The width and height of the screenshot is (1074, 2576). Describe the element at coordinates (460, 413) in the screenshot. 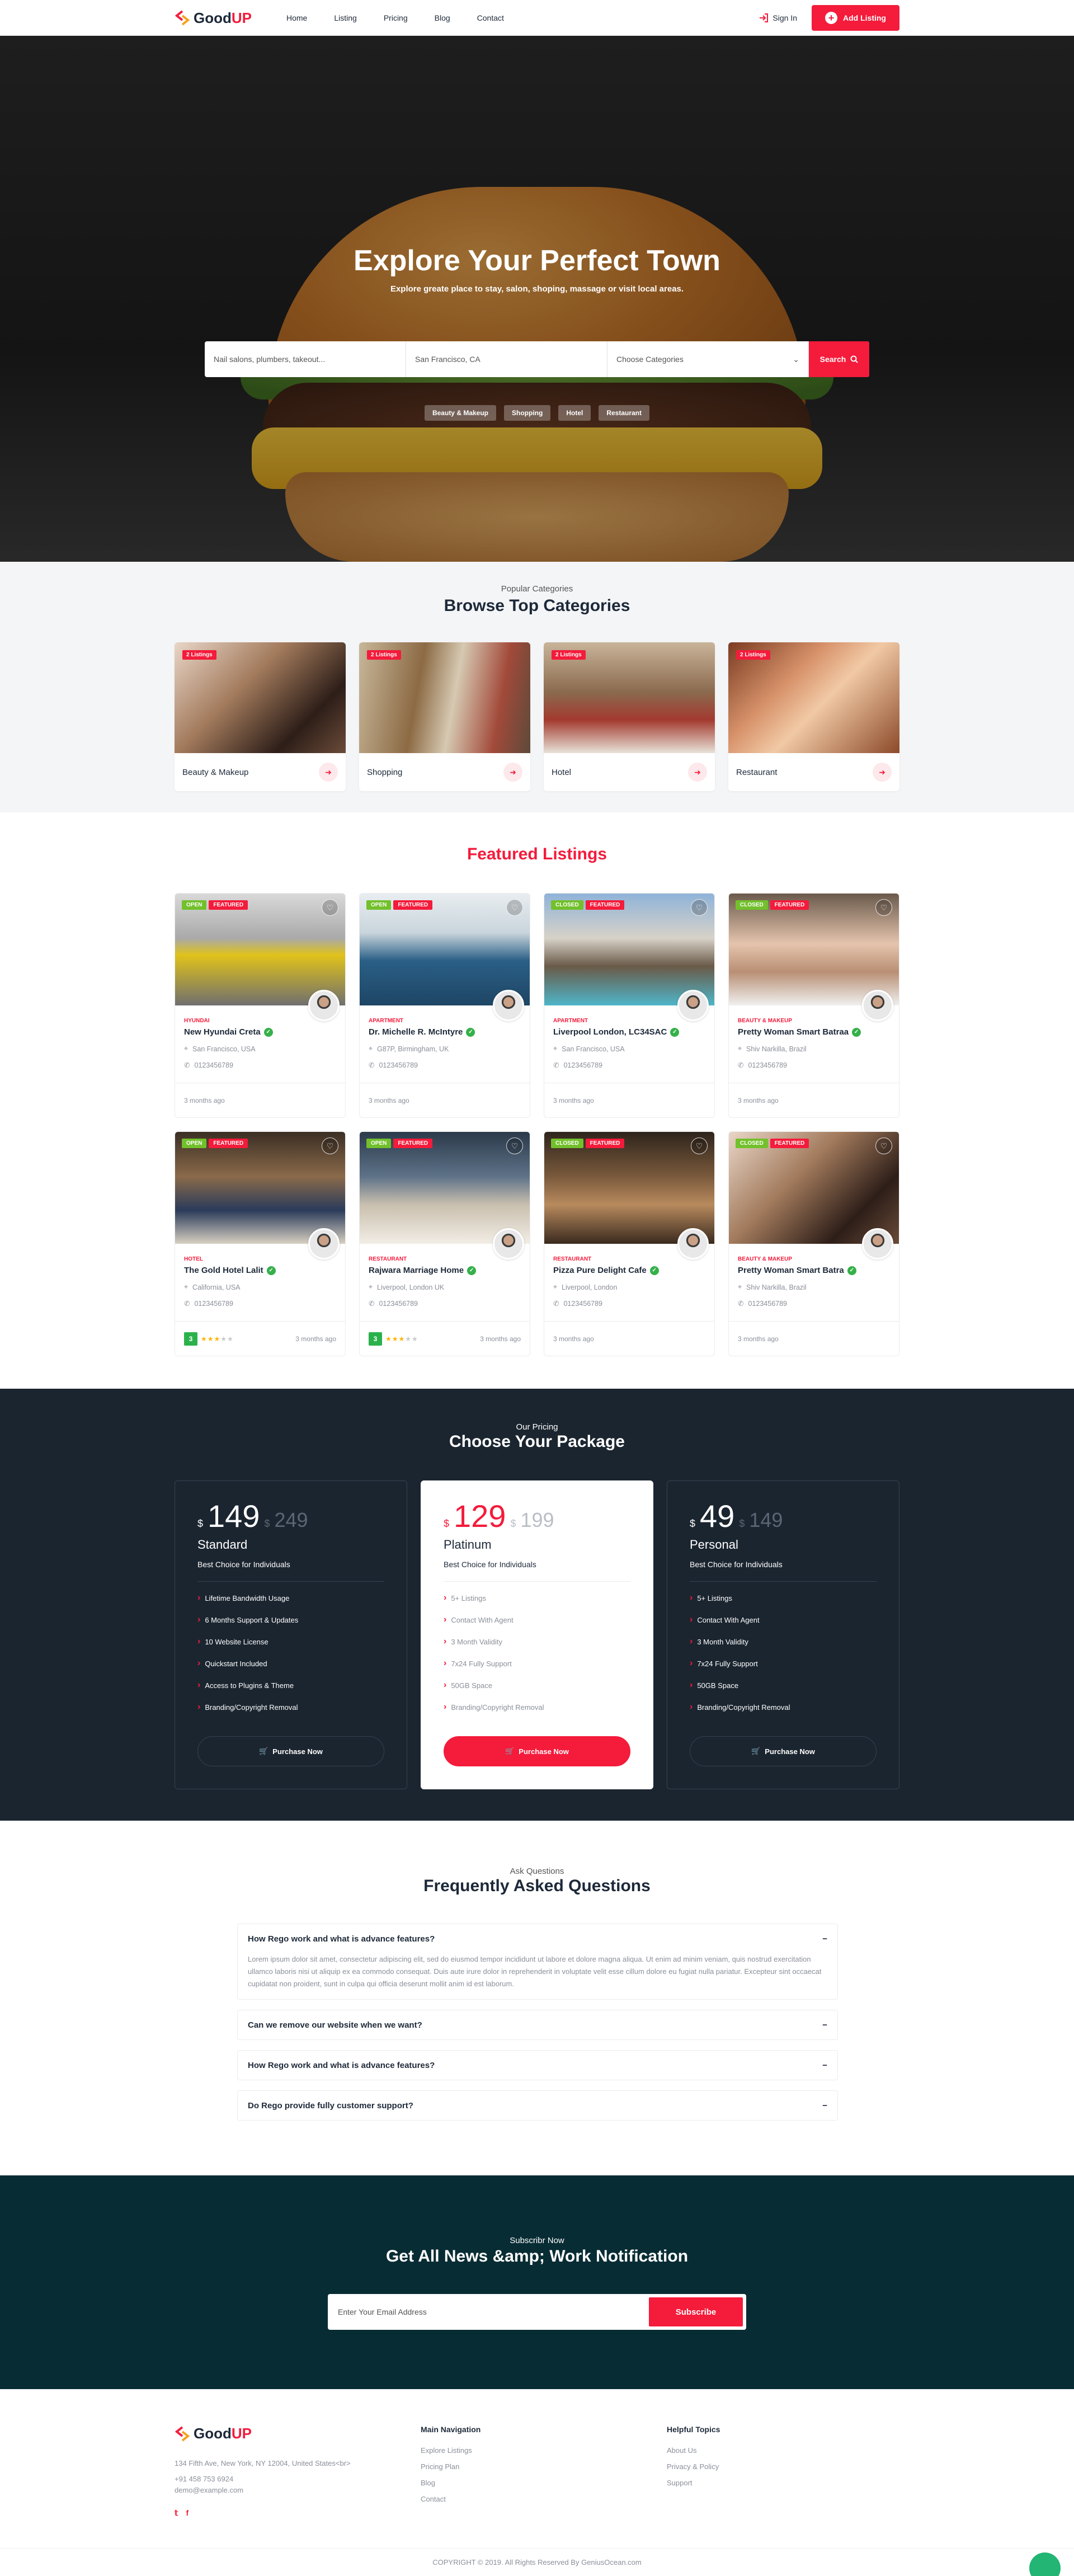

I see `hero-tag: Beauty & Makeup` at that location.